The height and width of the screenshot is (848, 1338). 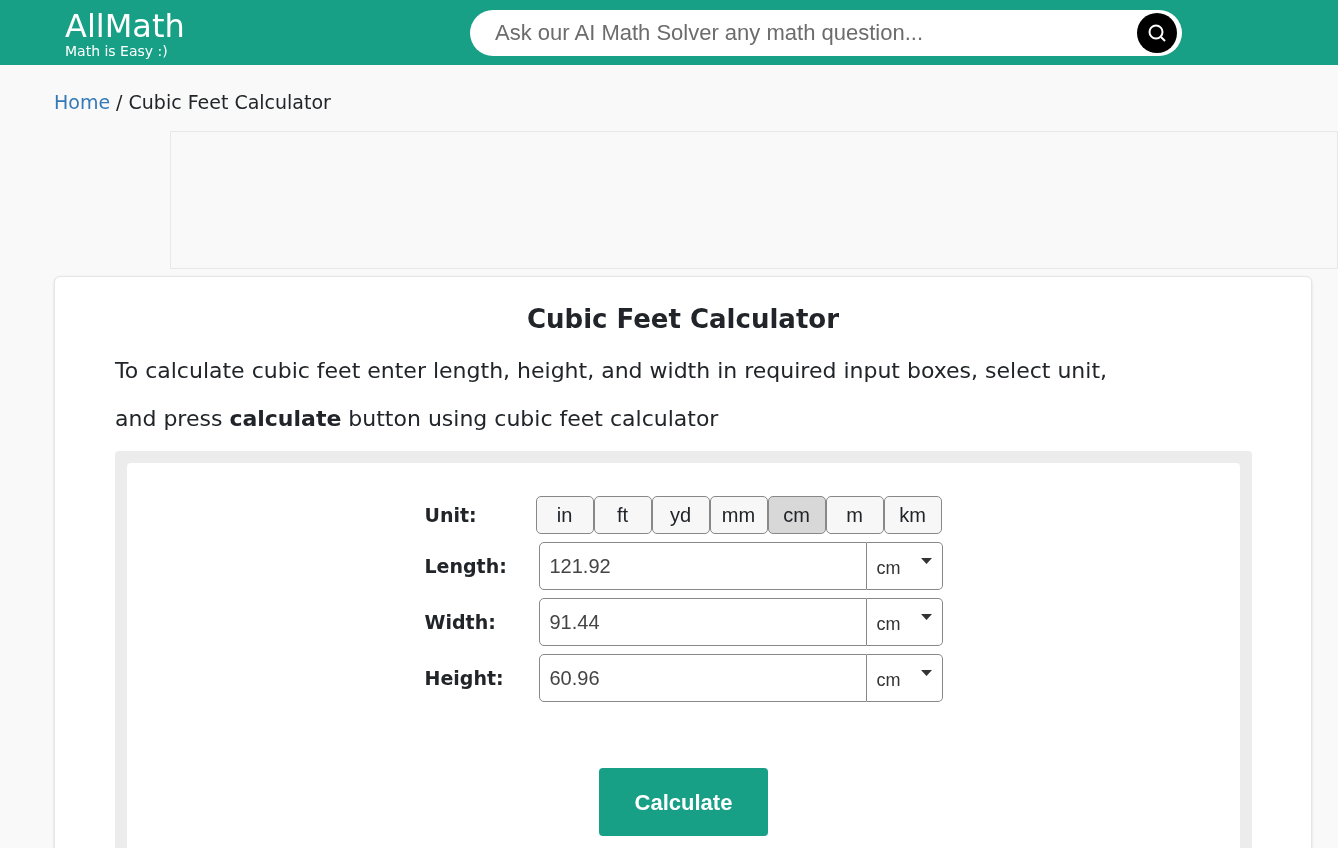 I want to click on unit-button: ft, so click(x=622, y=515).